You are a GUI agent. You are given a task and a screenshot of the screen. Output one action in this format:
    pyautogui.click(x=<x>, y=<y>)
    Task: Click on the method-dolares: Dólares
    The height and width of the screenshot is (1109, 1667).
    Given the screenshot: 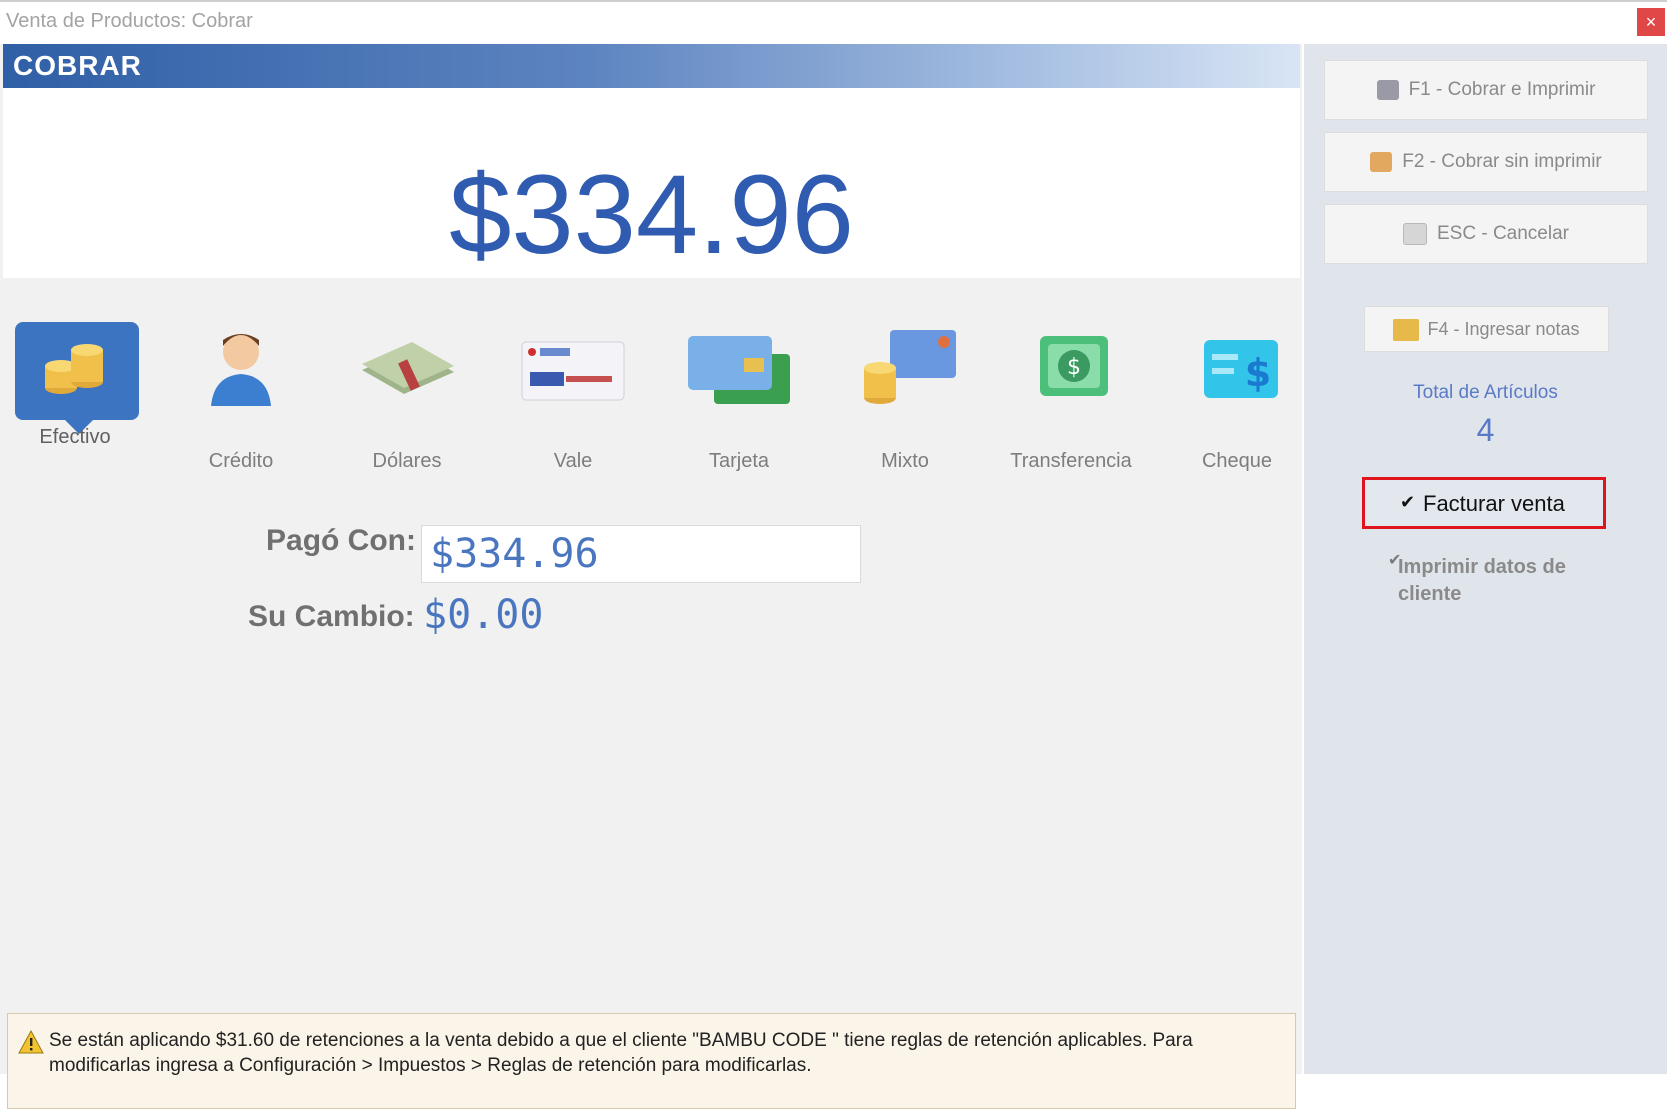 What is the action you would take?
    pyautogui.click(x=407, y=374)
    